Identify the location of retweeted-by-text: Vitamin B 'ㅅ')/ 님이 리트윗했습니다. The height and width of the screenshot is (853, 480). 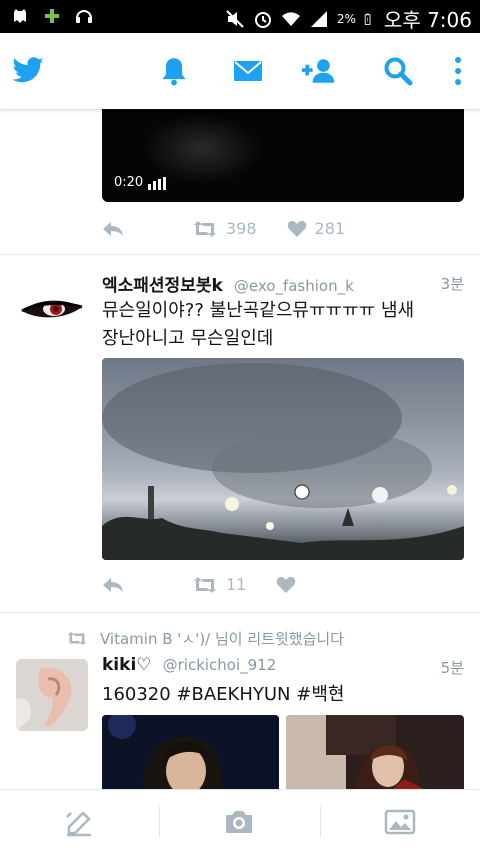
(222, 638).